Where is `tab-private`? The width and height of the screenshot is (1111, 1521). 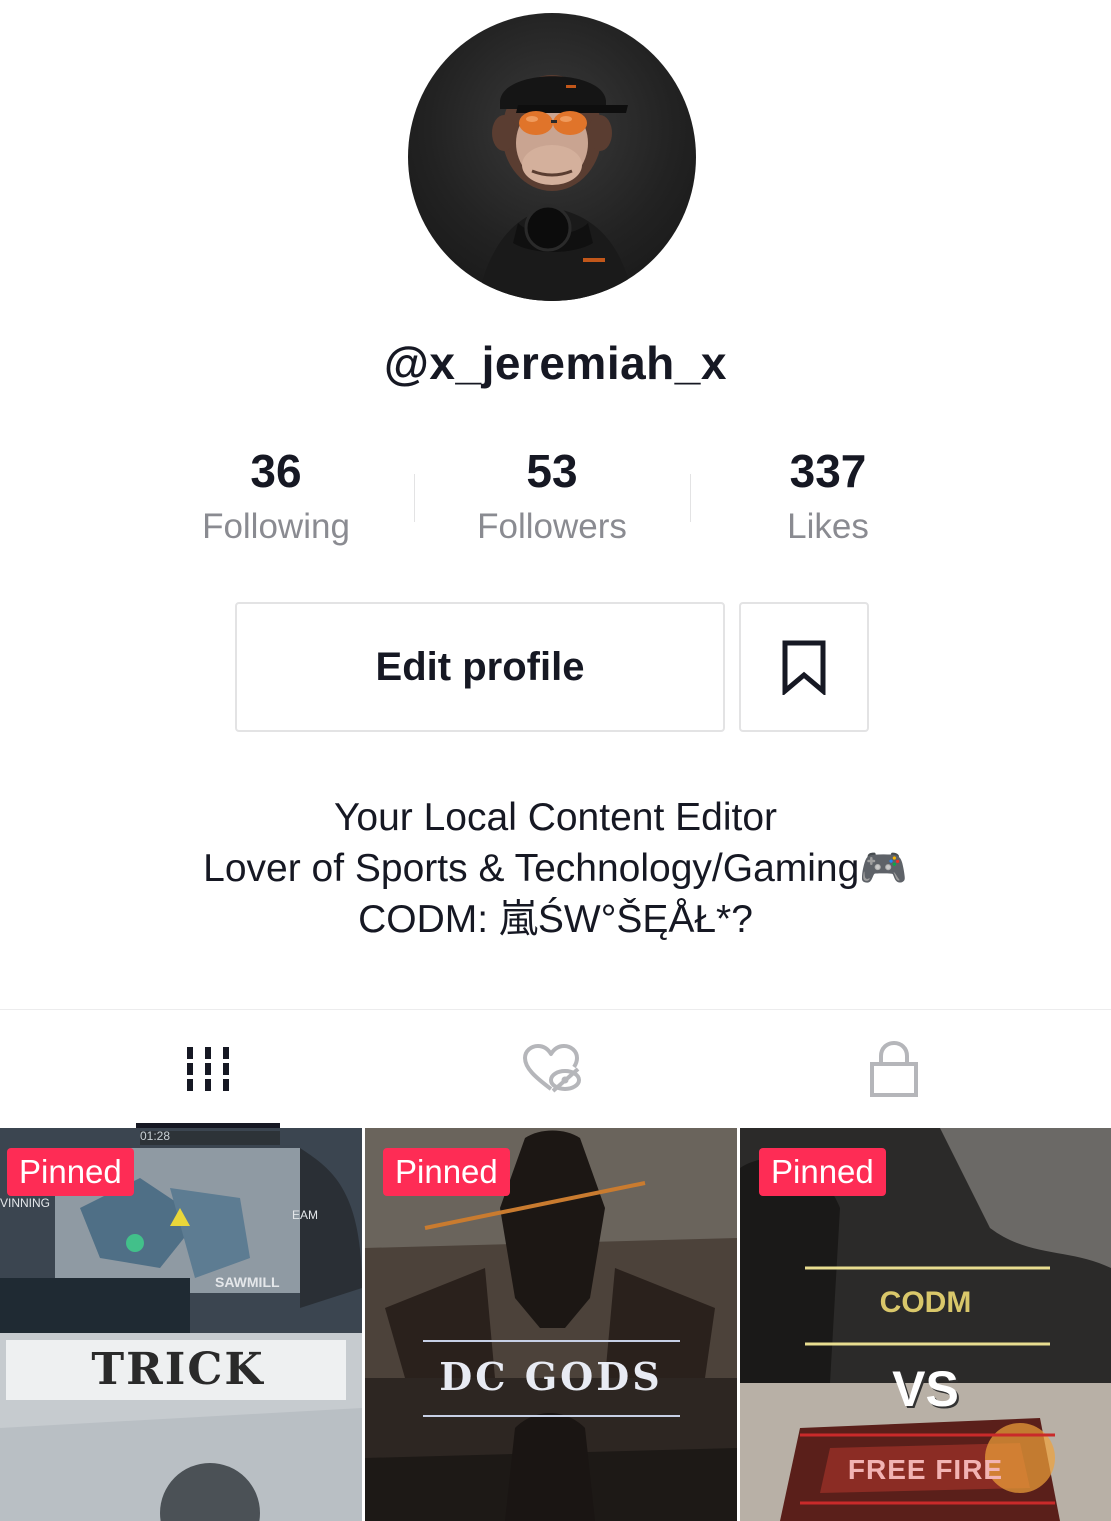 tab-private is located at coordinates (894, 1069).